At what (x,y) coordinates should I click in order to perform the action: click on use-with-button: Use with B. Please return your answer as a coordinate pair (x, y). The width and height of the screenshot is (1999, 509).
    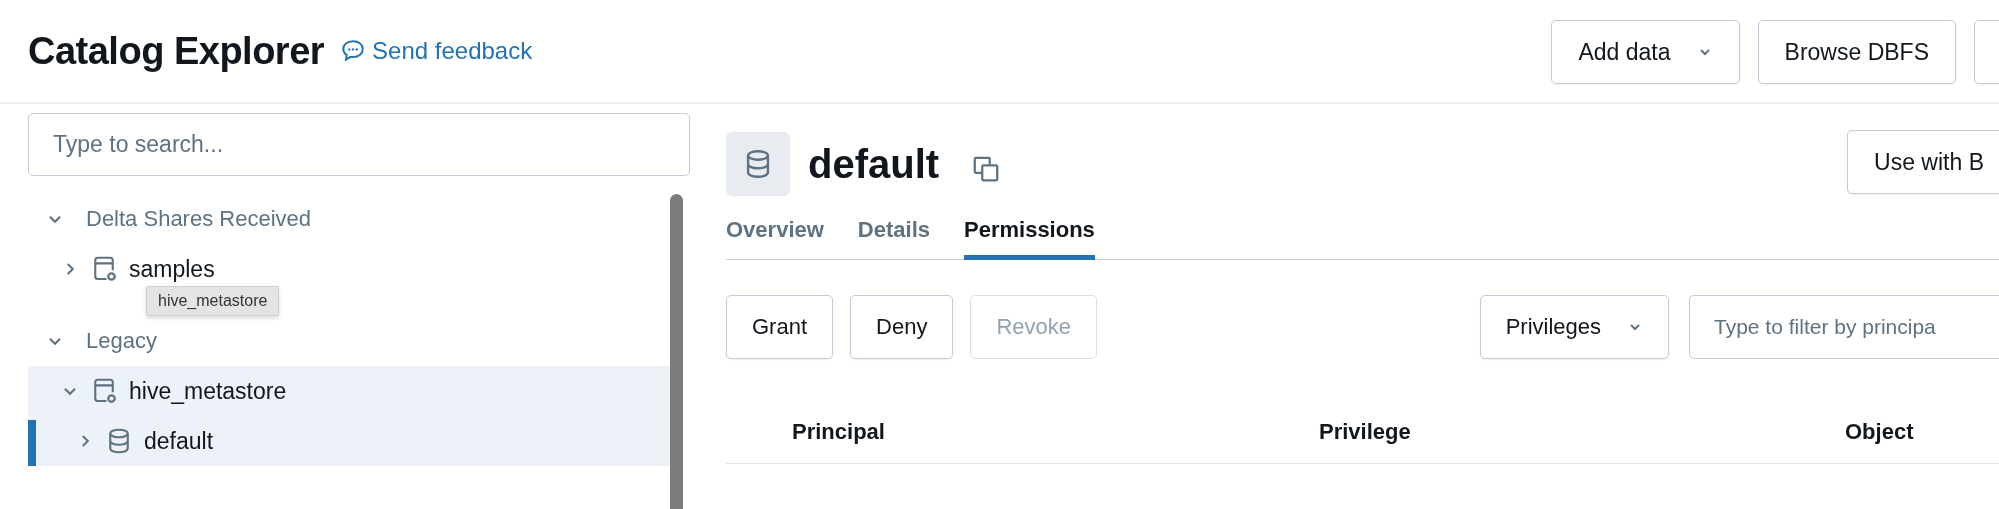
    Looking at the image, I should click on (1923, 162).